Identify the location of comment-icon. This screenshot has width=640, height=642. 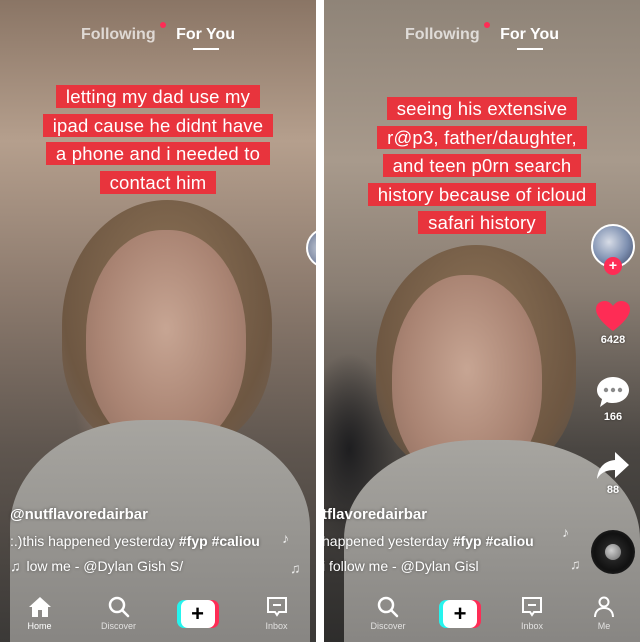
(613, 392).